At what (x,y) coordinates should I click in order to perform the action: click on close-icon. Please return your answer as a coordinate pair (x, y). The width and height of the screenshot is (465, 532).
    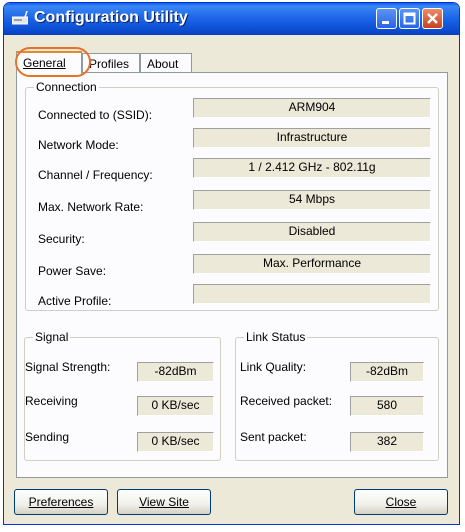
    Looking at the image, I should click on (432, 18).